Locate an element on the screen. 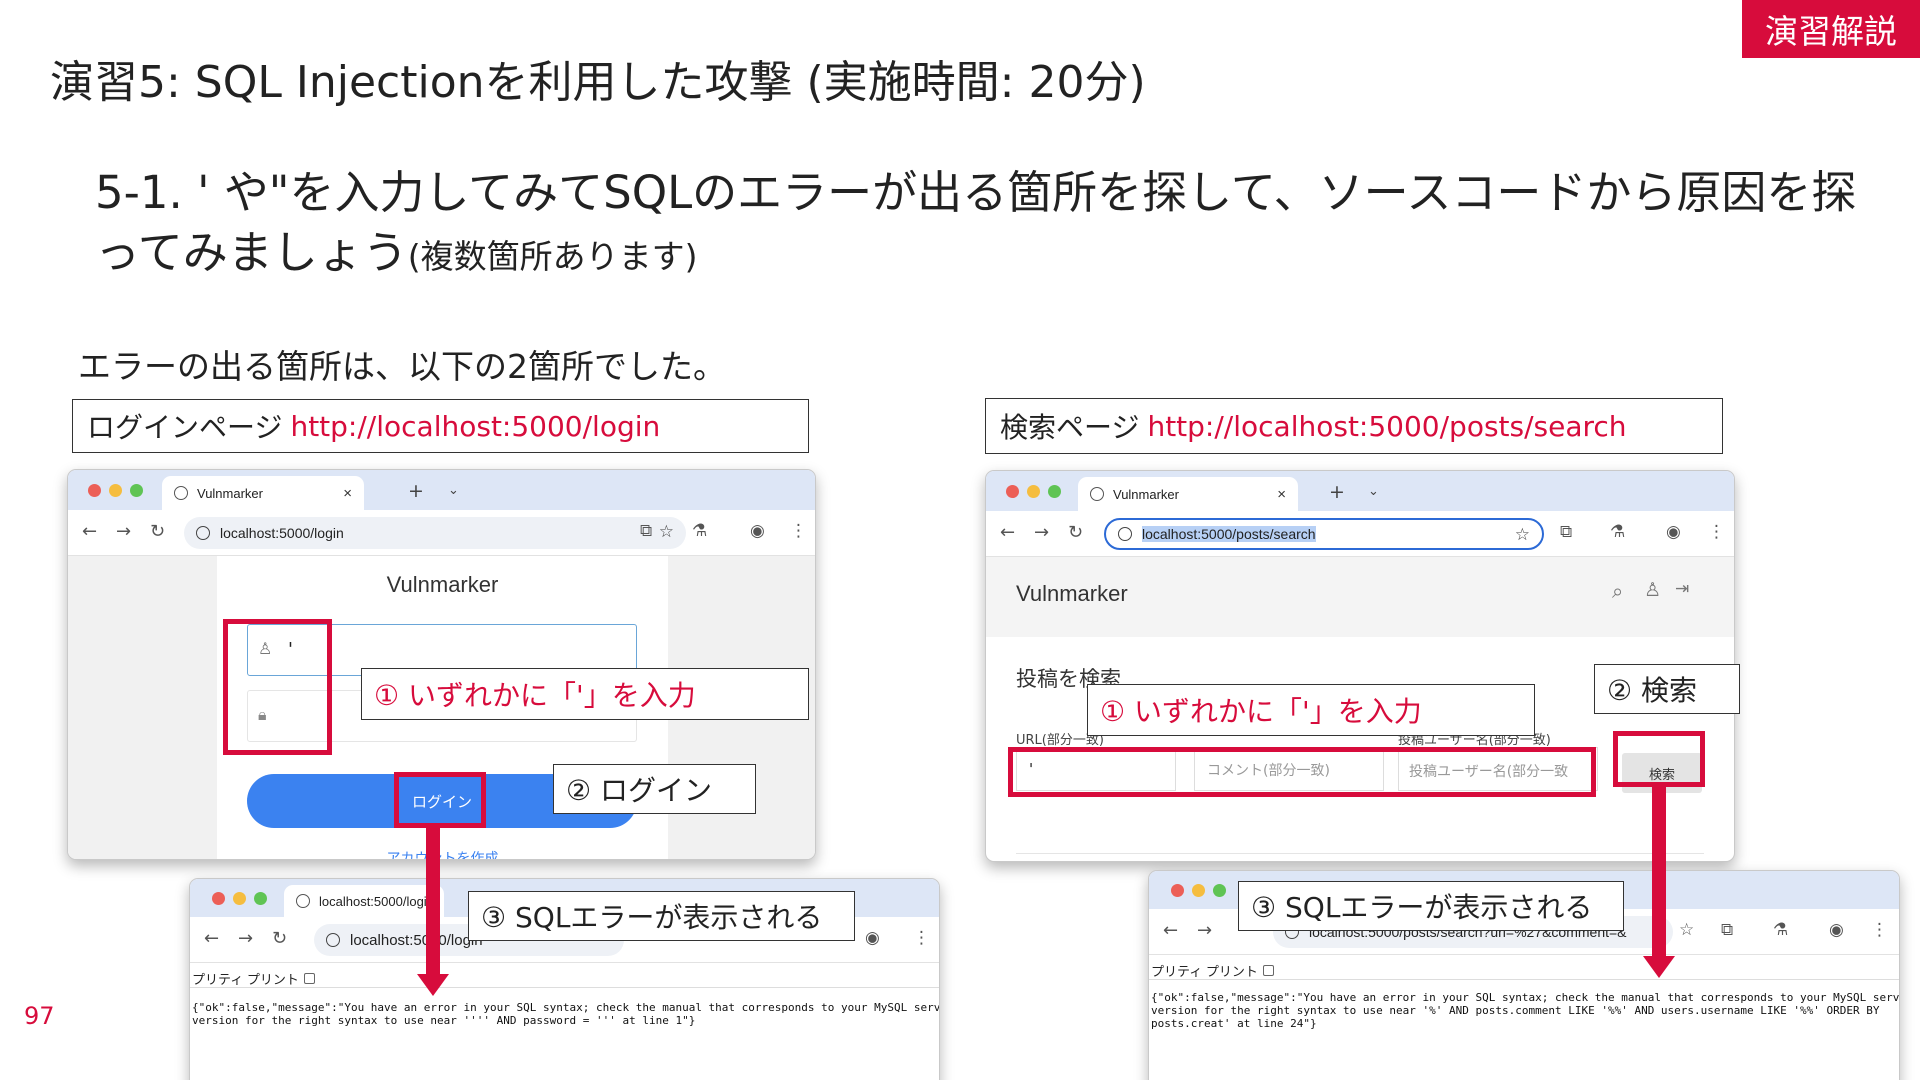  arrow-head-login is located at coordinates (433, 985).